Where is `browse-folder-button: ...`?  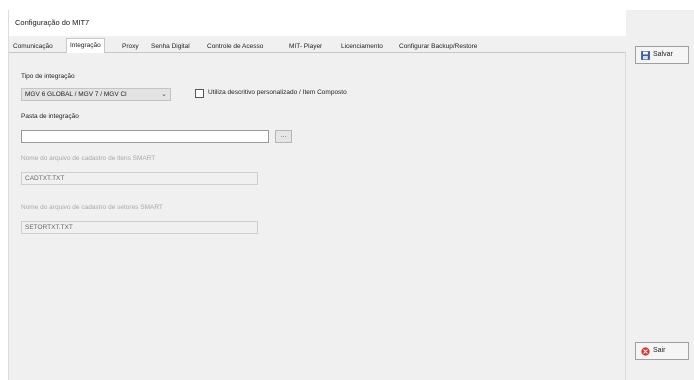
browse-folder-button: ... is located at coordinates (283, 136).